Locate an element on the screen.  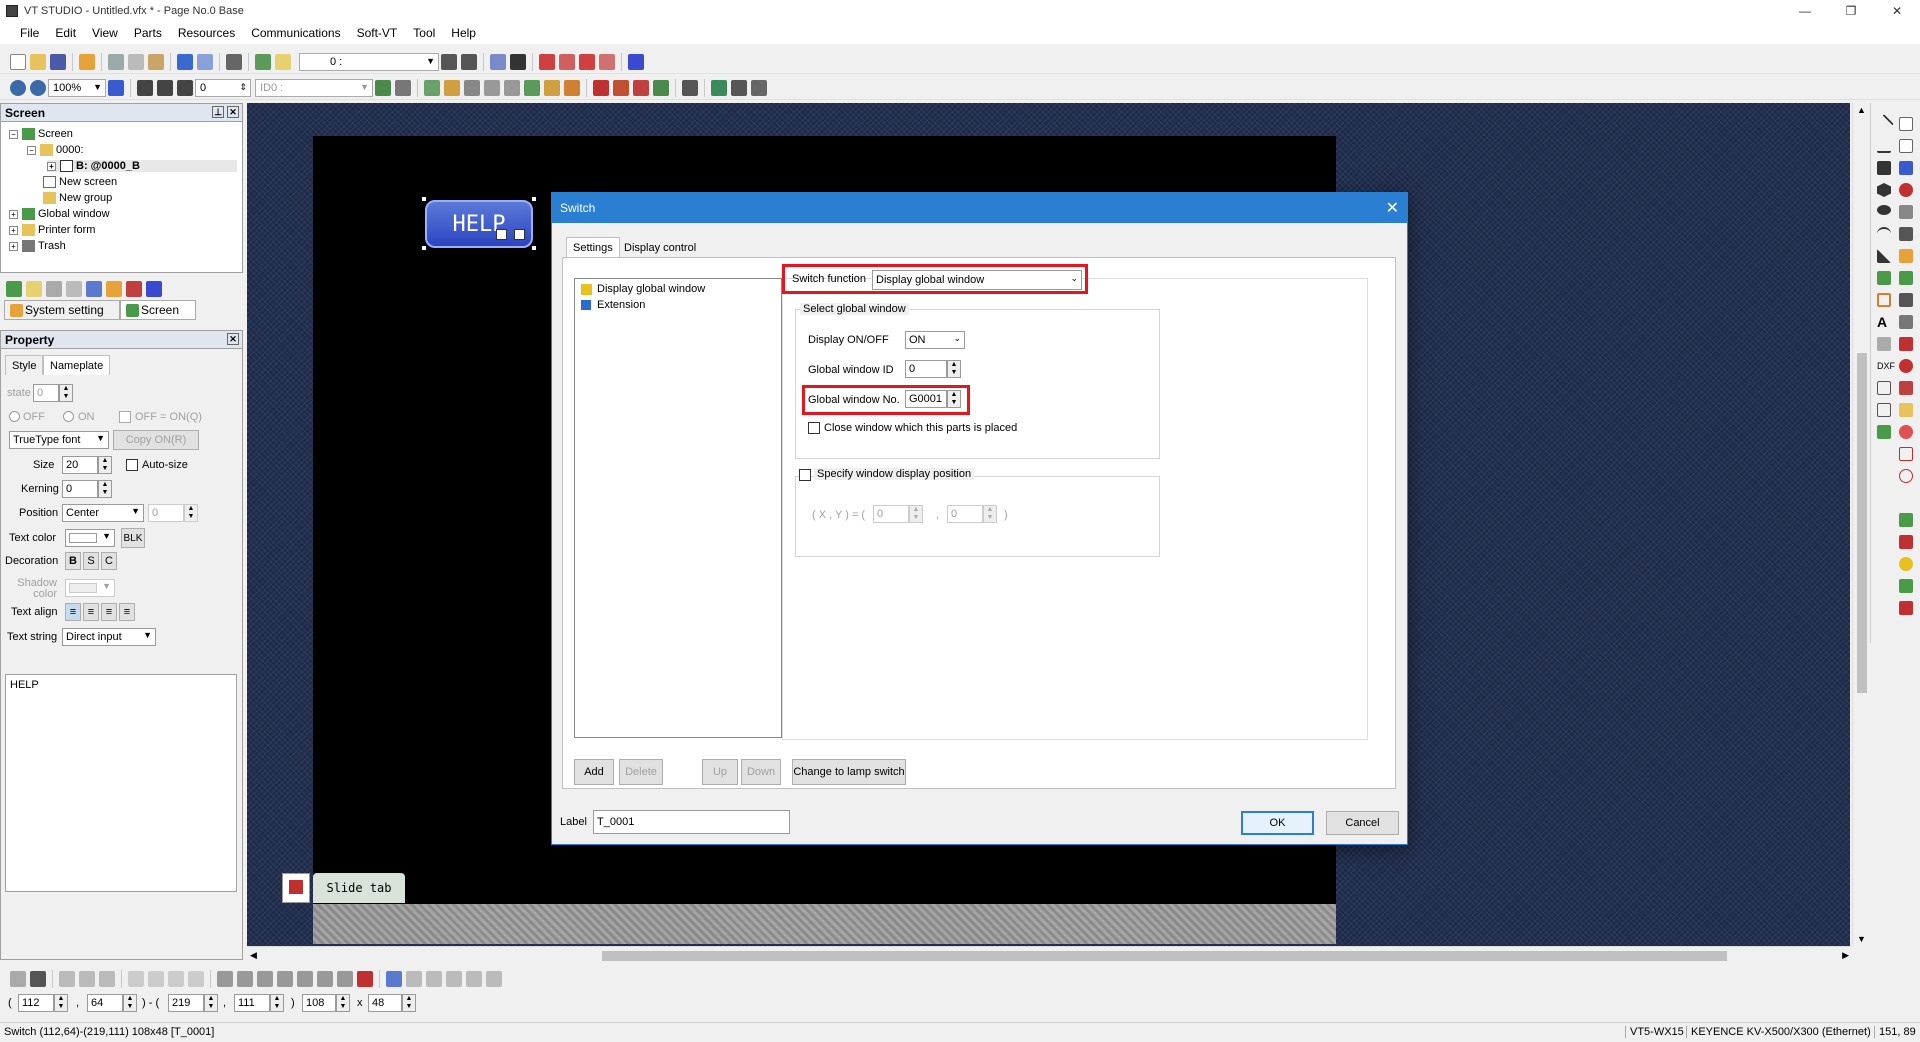
view6-icon is located at coordinates (532, 87).